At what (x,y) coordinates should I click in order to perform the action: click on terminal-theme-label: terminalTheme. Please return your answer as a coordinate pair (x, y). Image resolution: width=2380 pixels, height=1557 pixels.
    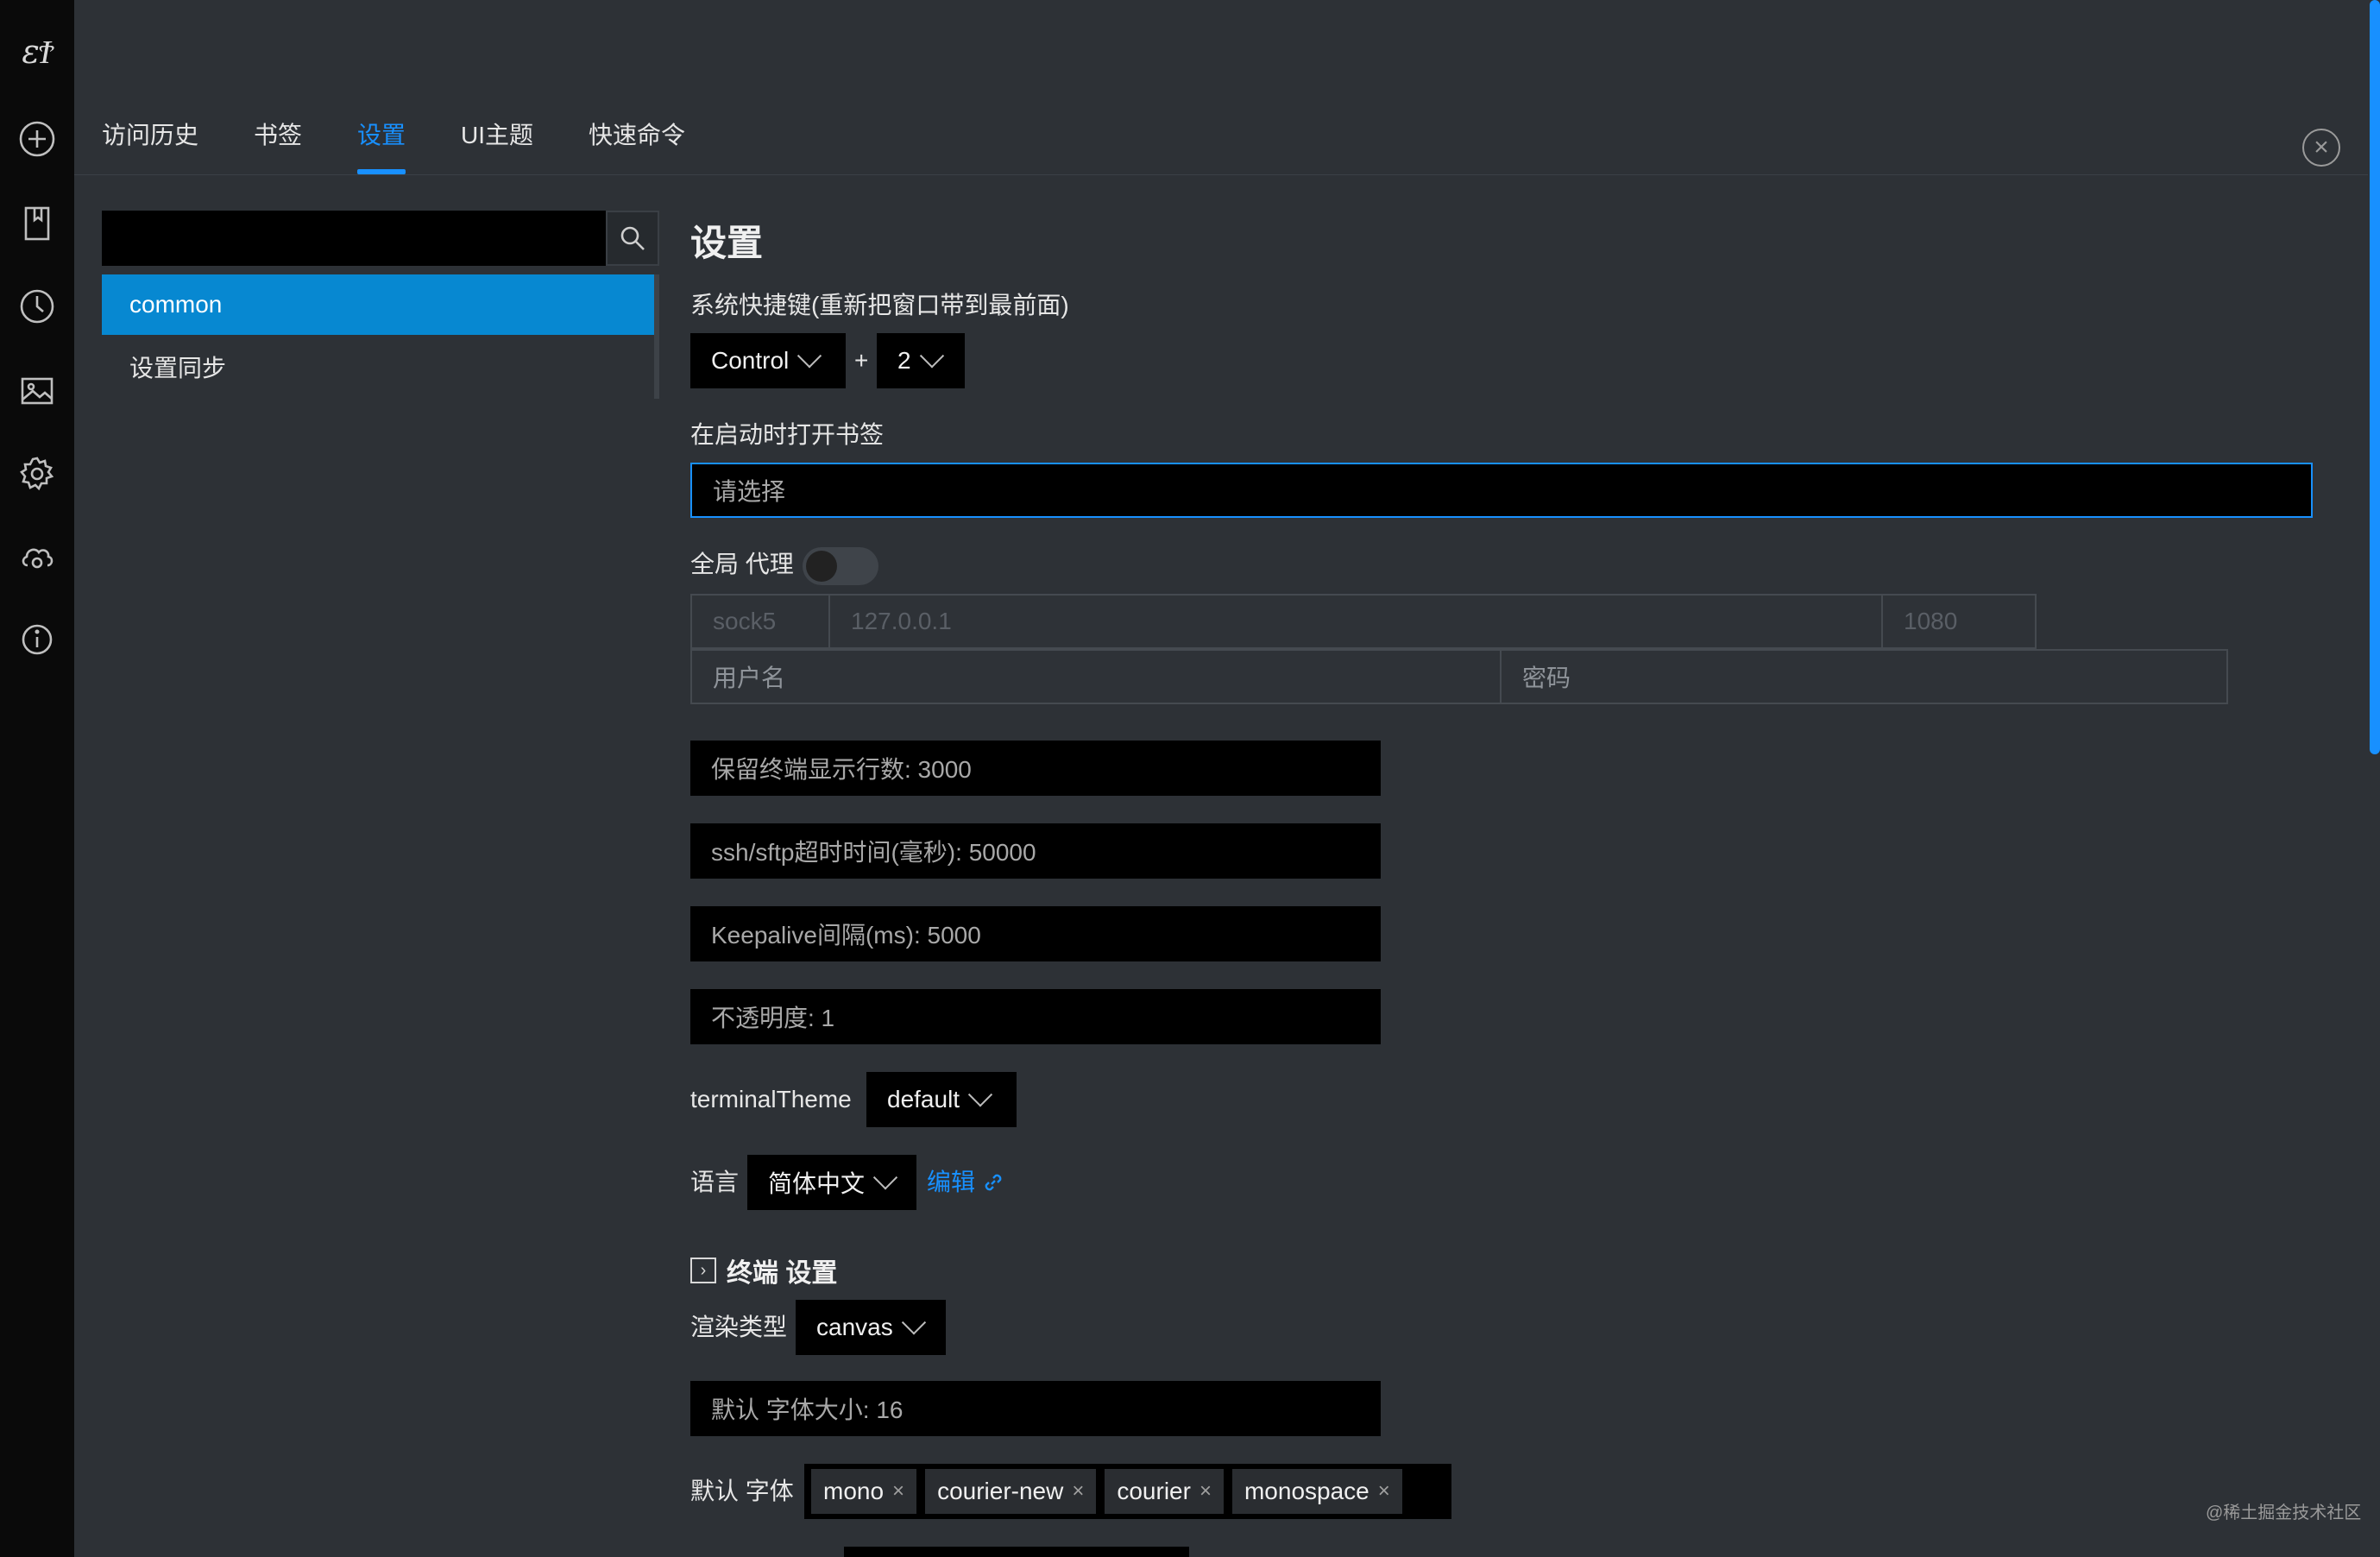
    Looking at the image, I should click on (771, 1099).